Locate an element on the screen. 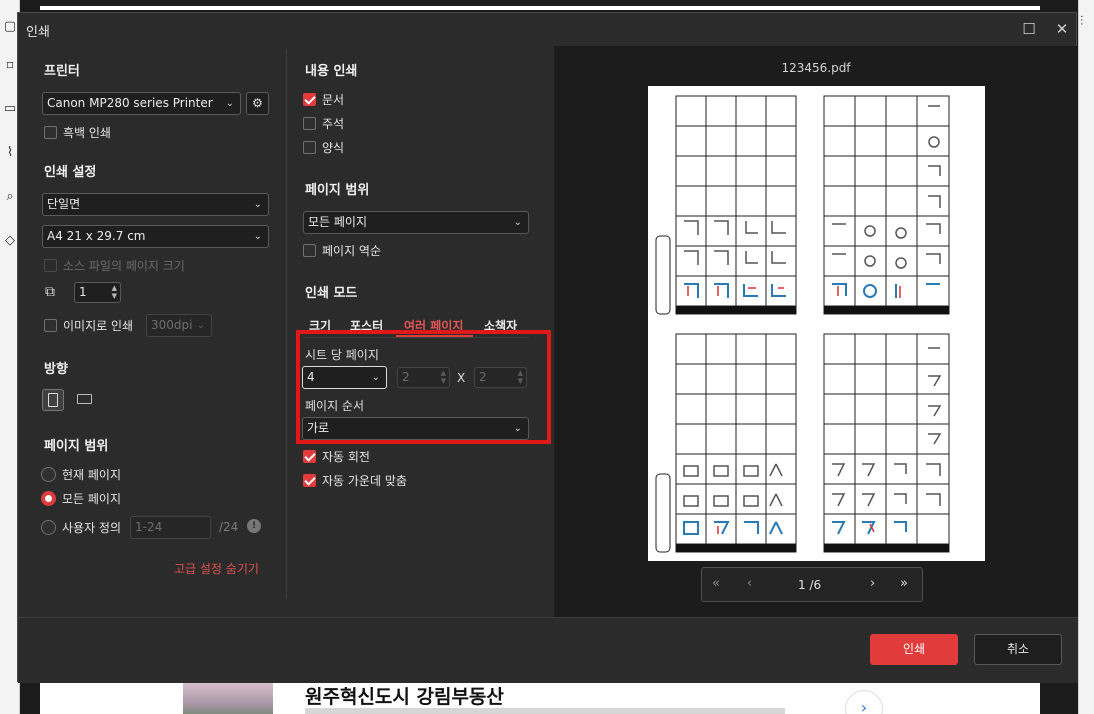  page-range-title: 페이지 범위 is located at coordinates (76, 446).